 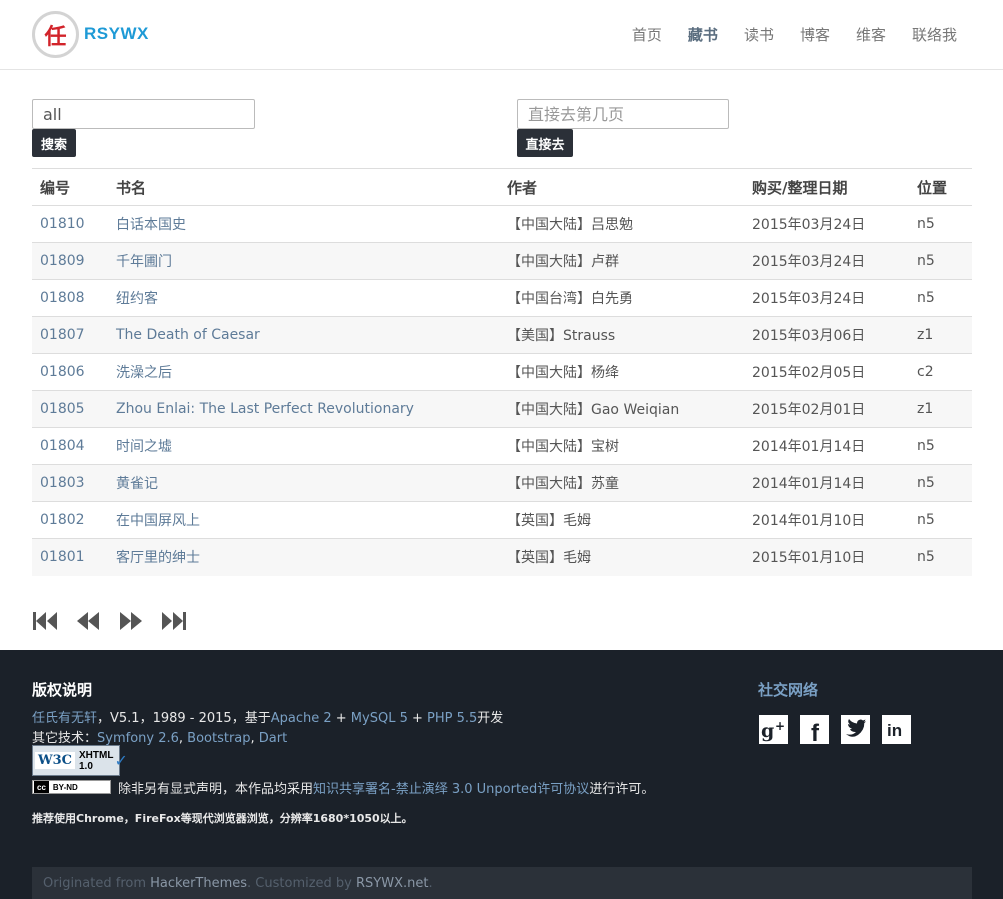 I want to click on book-author: 【英国】毛姆, so click(x=621, y=557).